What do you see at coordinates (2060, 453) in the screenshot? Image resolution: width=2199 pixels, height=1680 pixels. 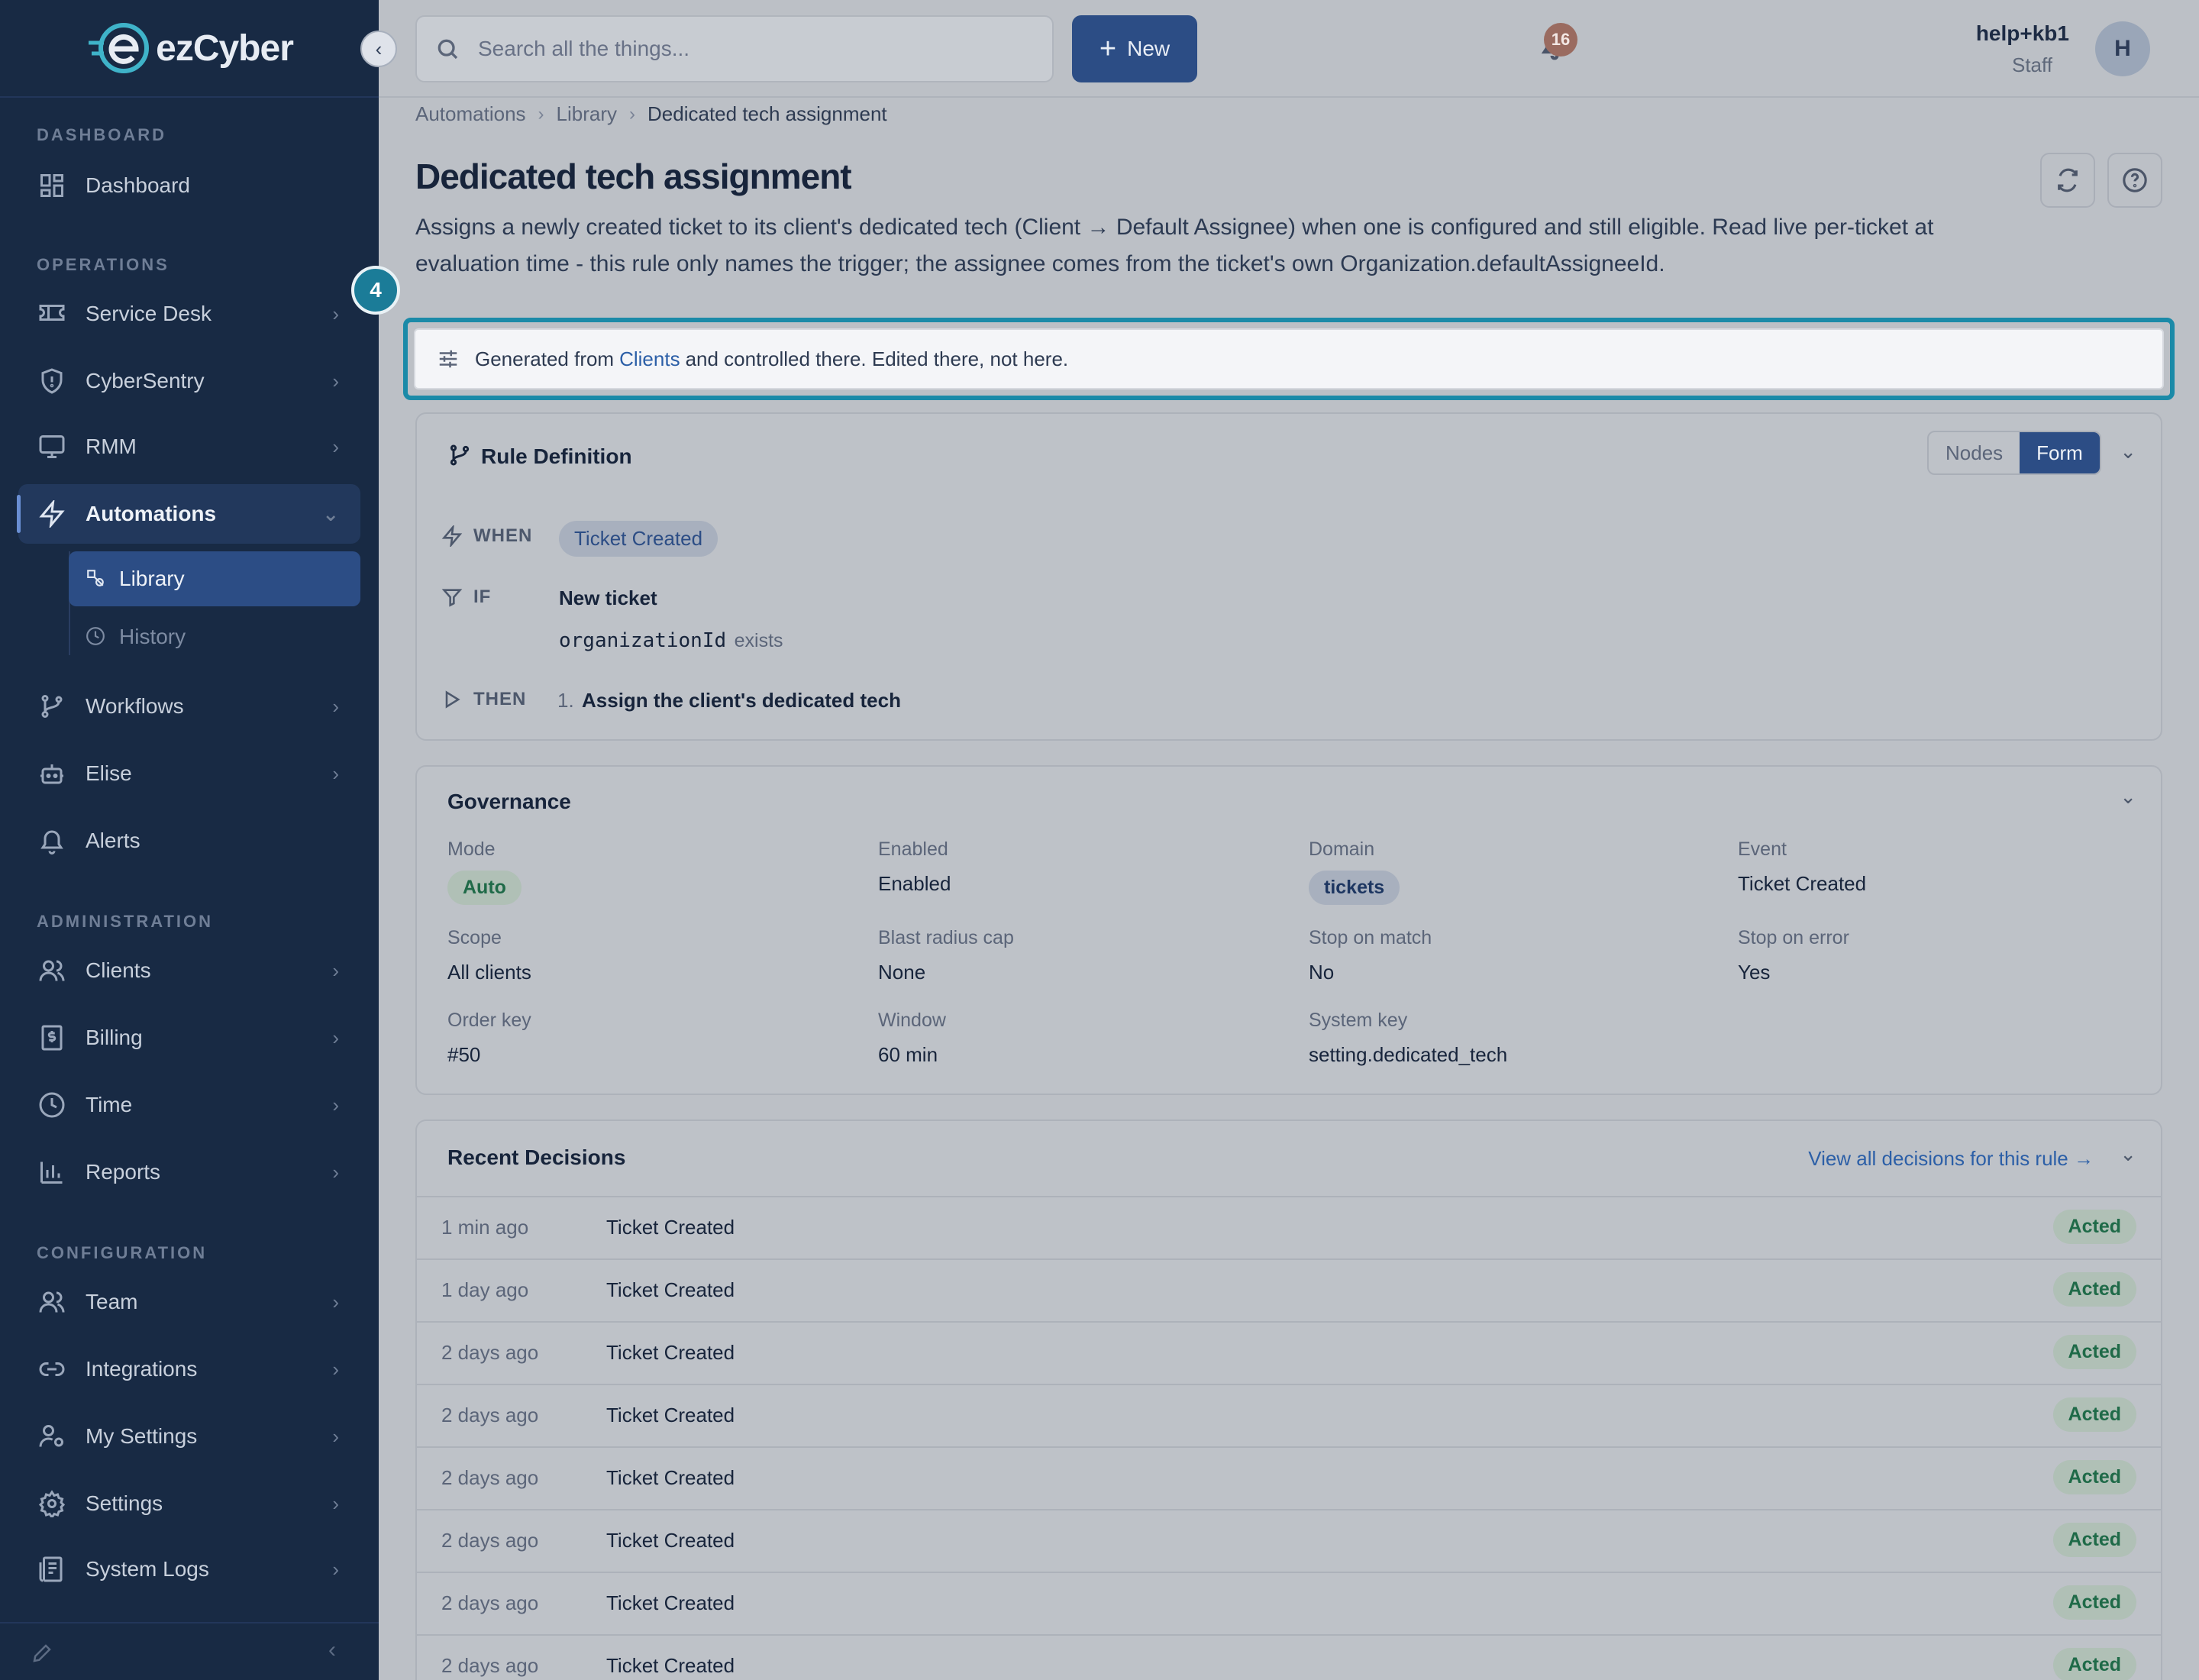 I see `toggle-form: Form` at bounding box center [2060, 453].